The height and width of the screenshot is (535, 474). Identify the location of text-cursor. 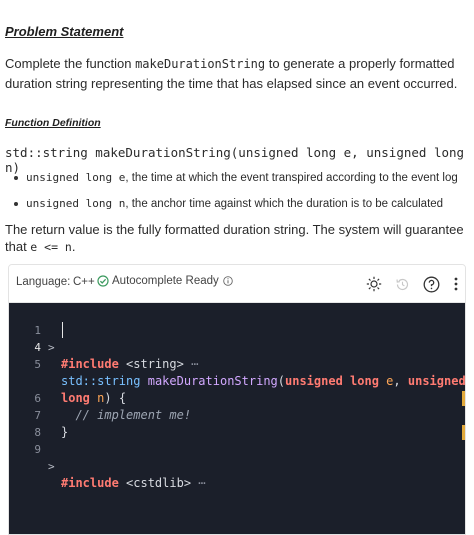
(62, 330).